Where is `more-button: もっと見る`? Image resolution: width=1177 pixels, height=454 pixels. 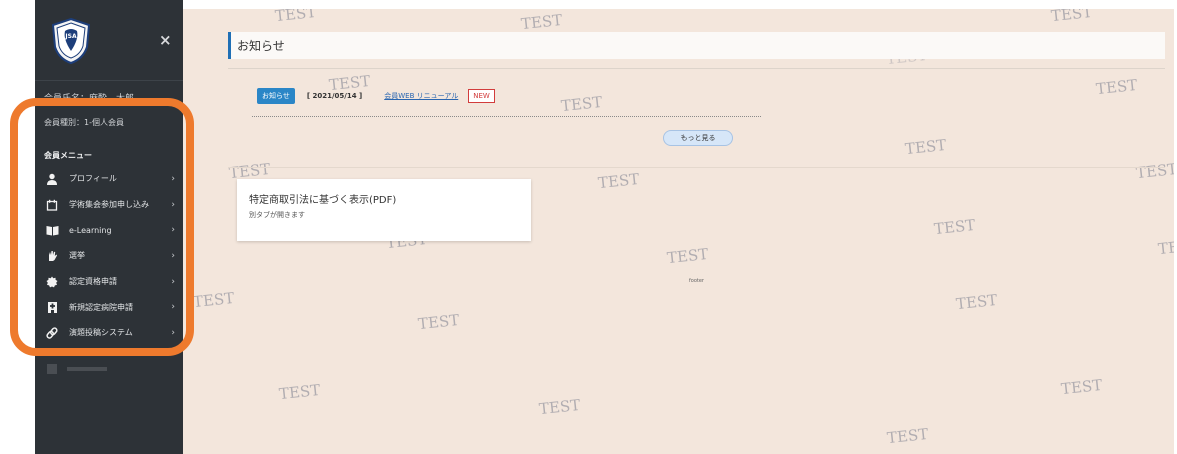 more-button: もっと見る is located at coordinates (698, 138).